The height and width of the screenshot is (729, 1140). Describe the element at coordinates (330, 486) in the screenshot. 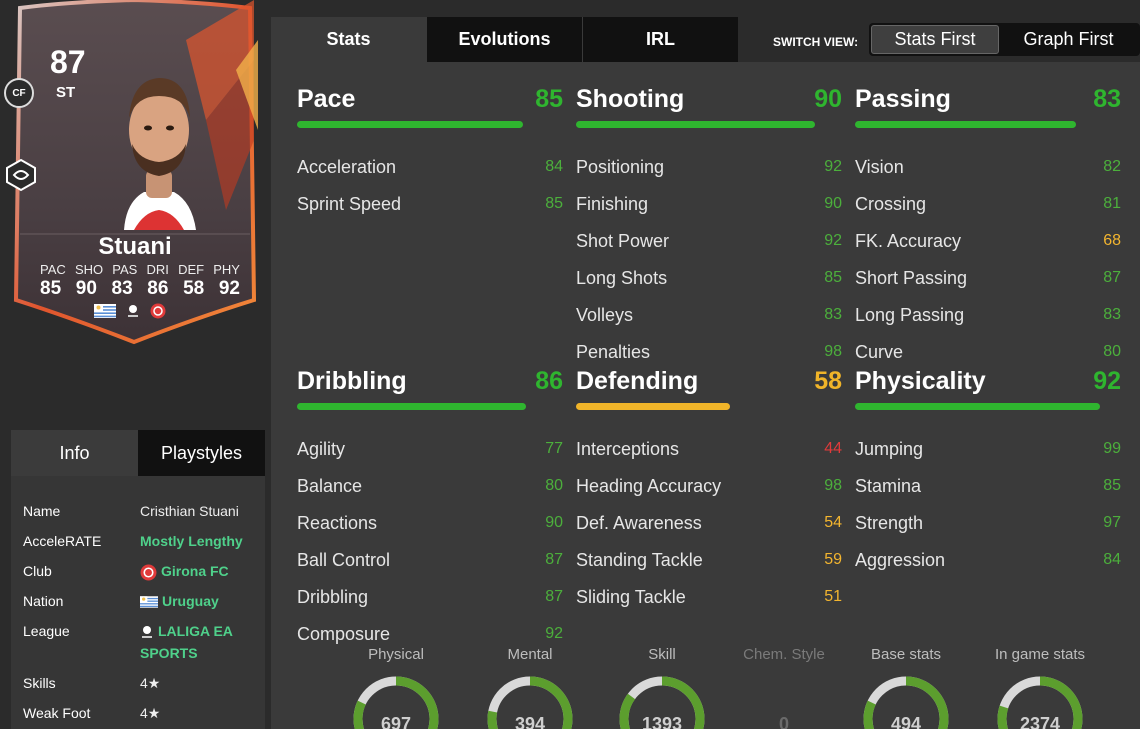

I see `stat-name: Balance` at that location.